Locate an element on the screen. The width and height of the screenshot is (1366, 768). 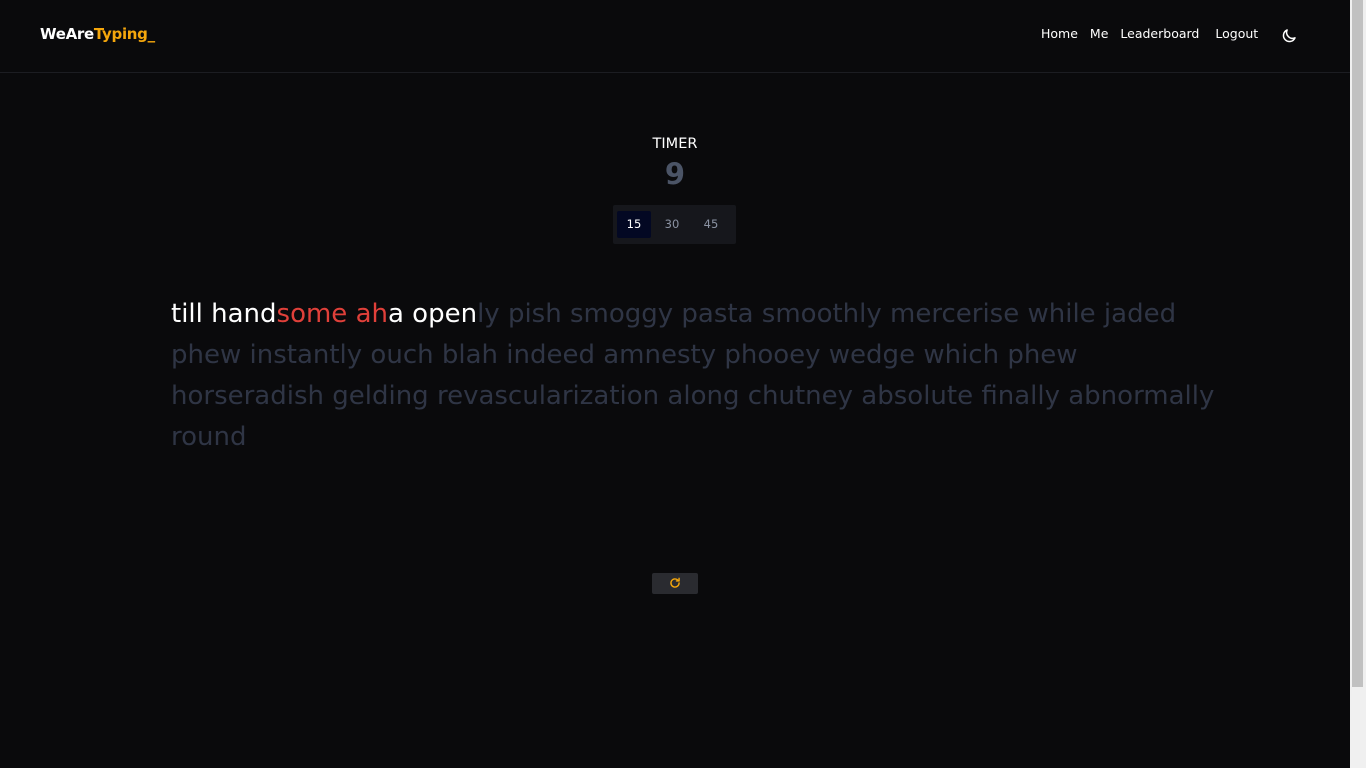
duration-15-button: 15 is located at coordinates (634, 224).